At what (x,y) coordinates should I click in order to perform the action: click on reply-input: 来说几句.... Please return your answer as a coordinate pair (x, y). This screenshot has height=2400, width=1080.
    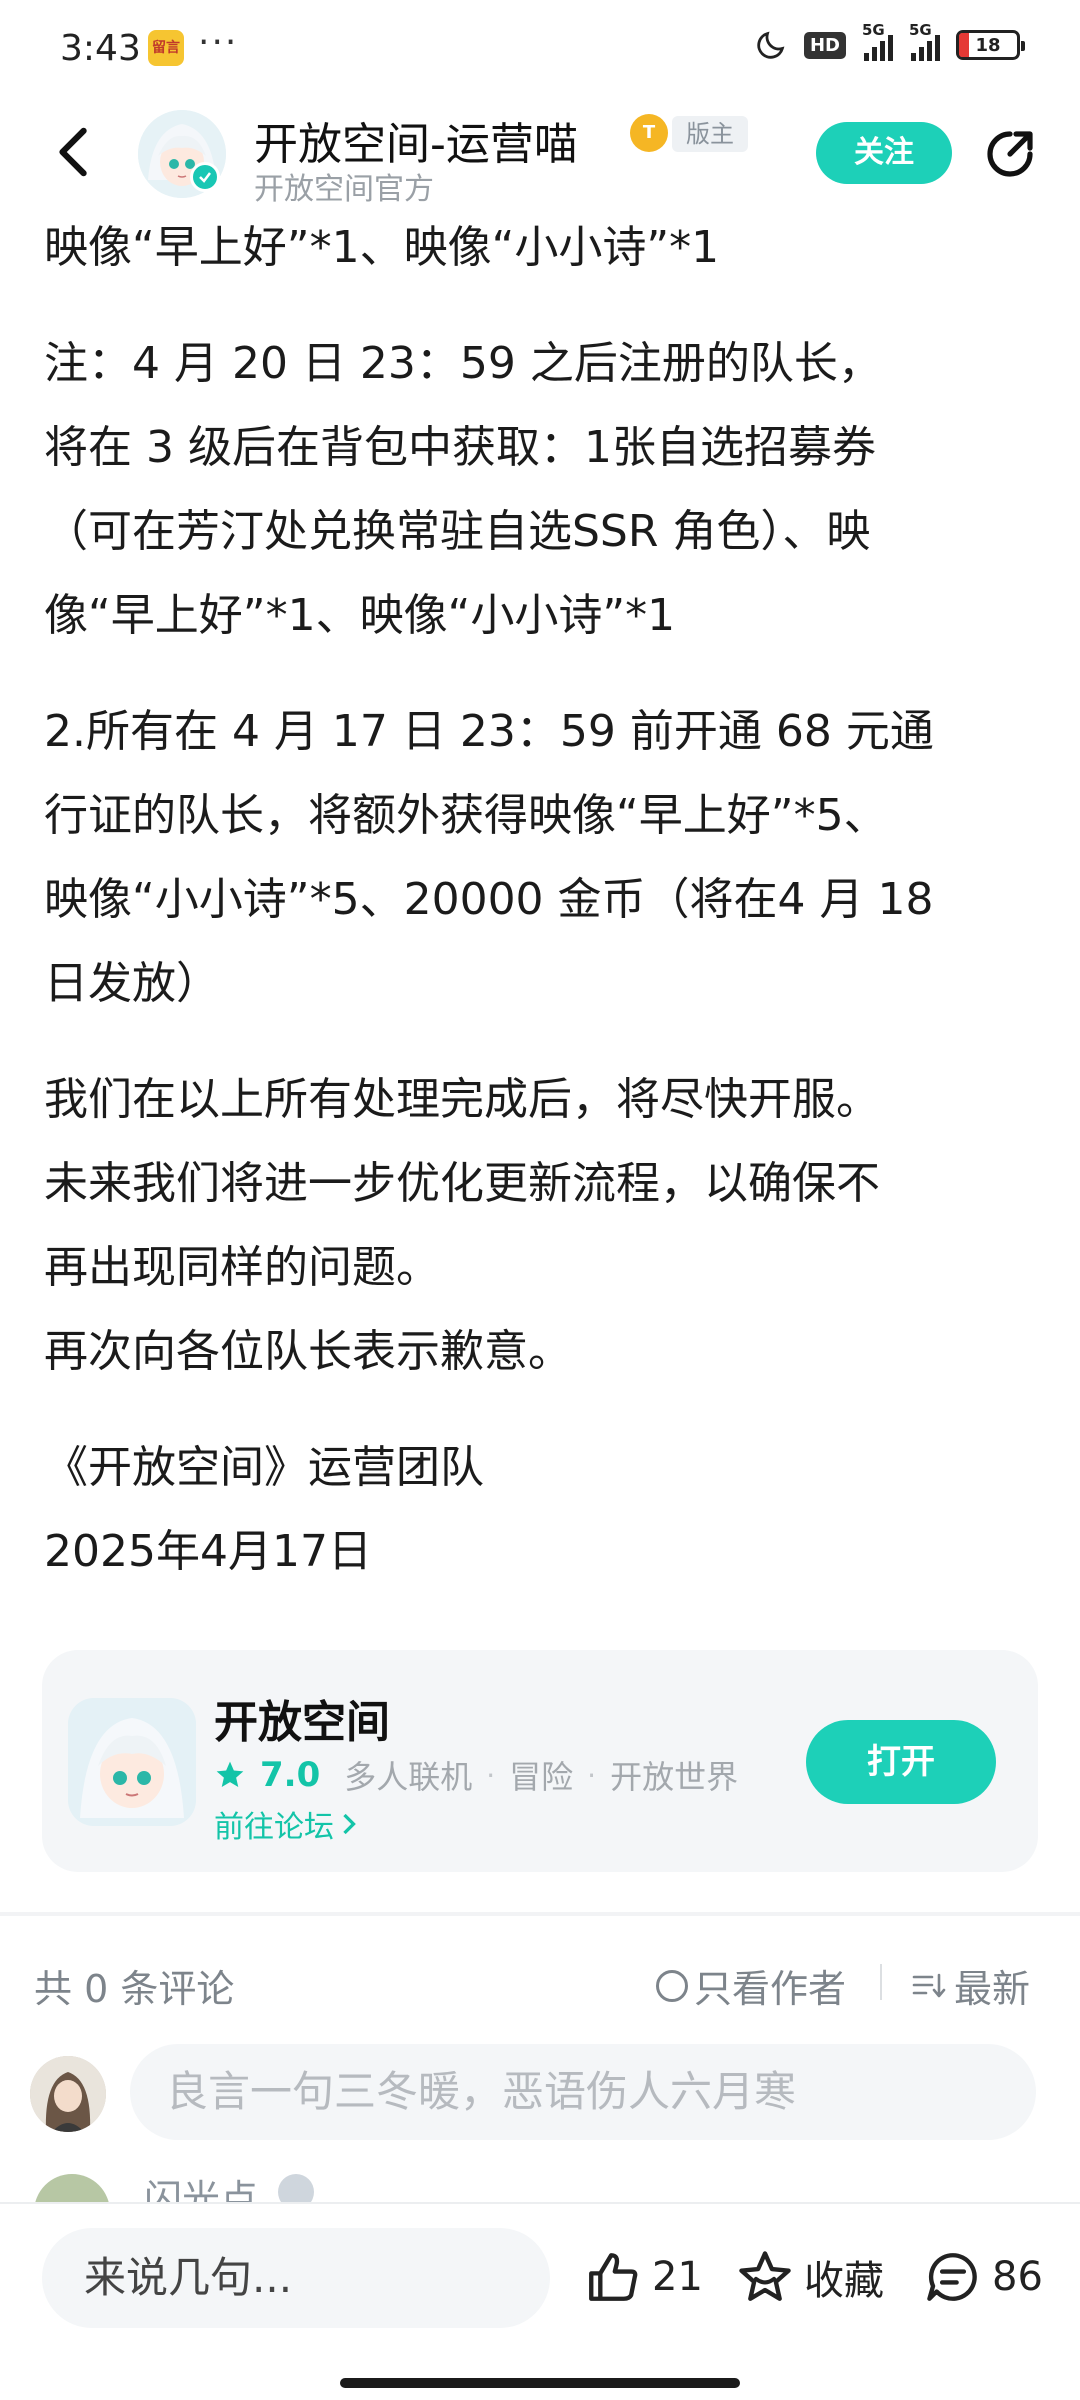
    Looking at the image, I should click on (296, 2278).